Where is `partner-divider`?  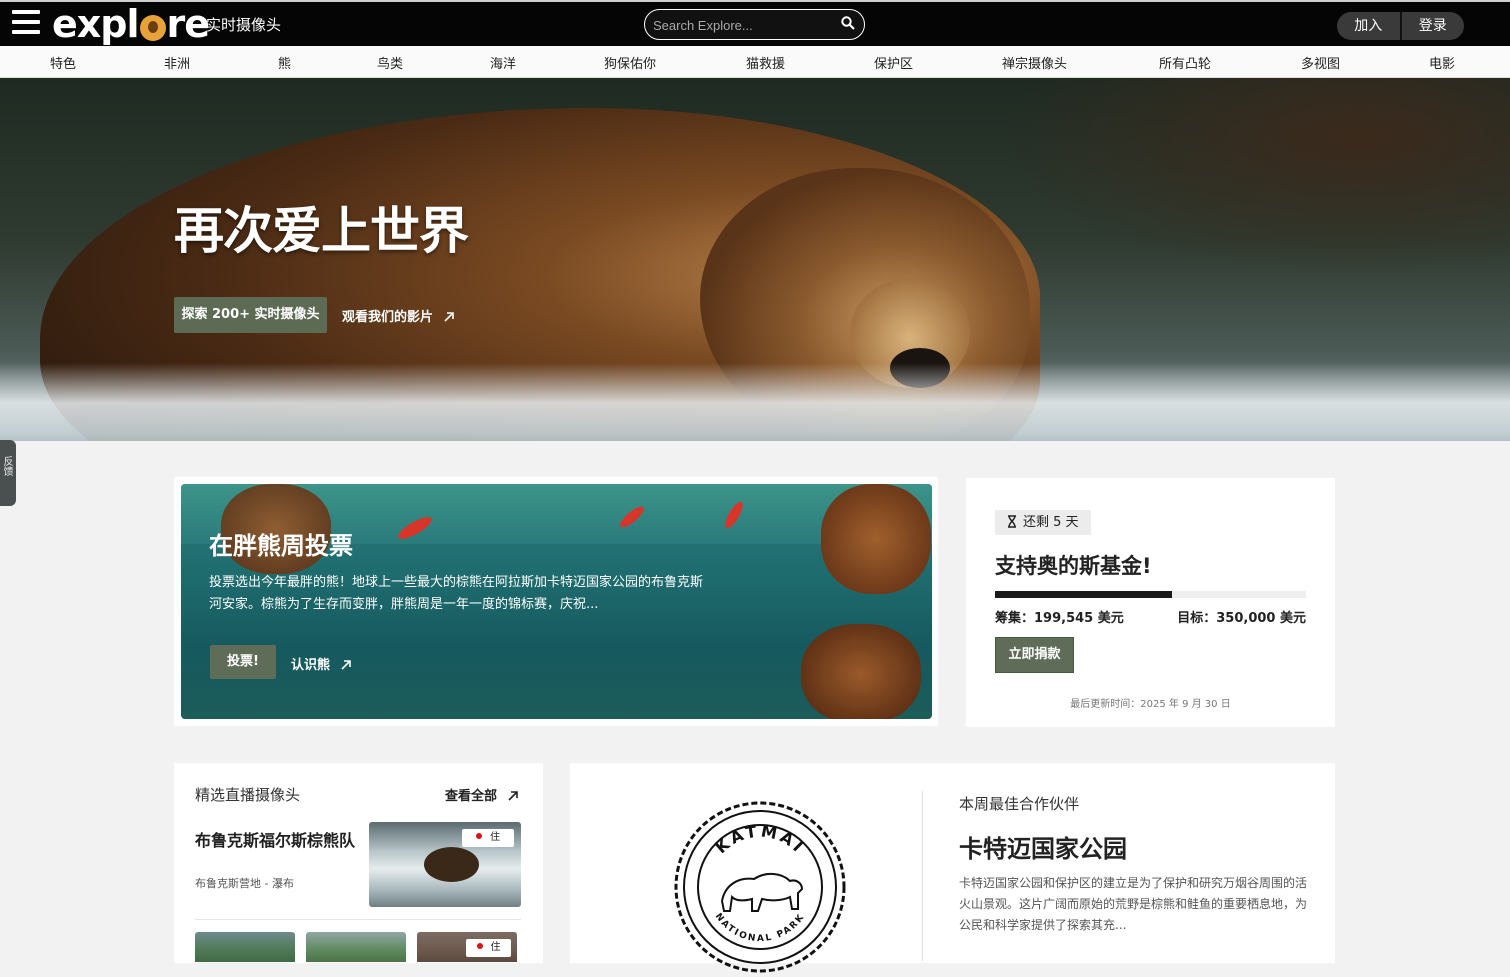
partner-divider is located at coordinates (922, 876).